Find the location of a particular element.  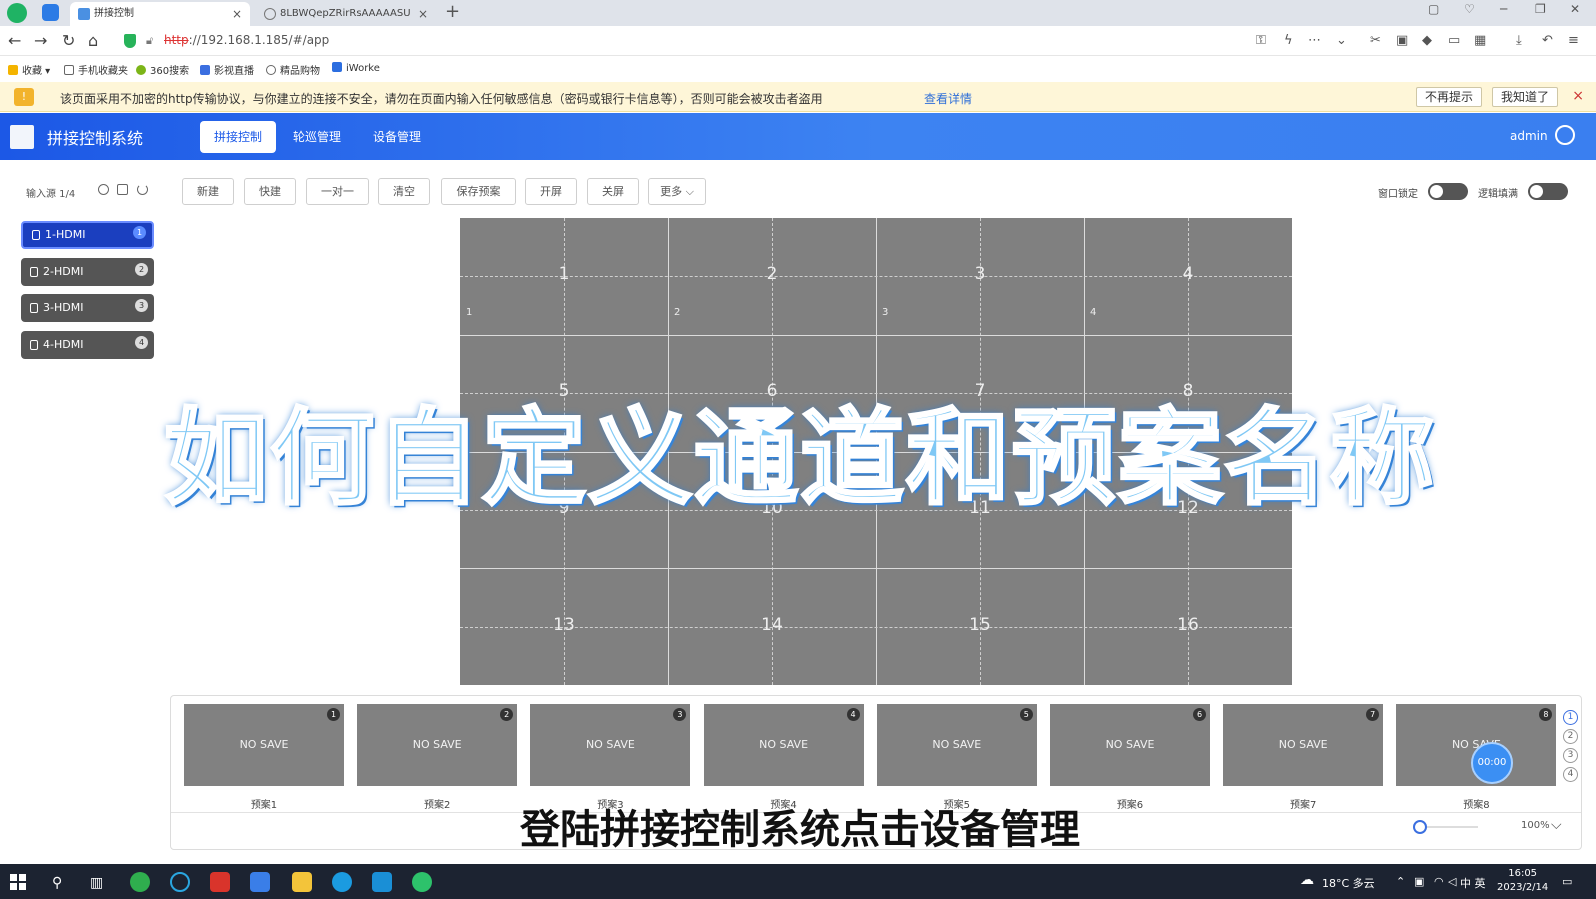

browser-tab: 8LBWQepZRirRsAAAAASU × is located at coordinates (346, 14).